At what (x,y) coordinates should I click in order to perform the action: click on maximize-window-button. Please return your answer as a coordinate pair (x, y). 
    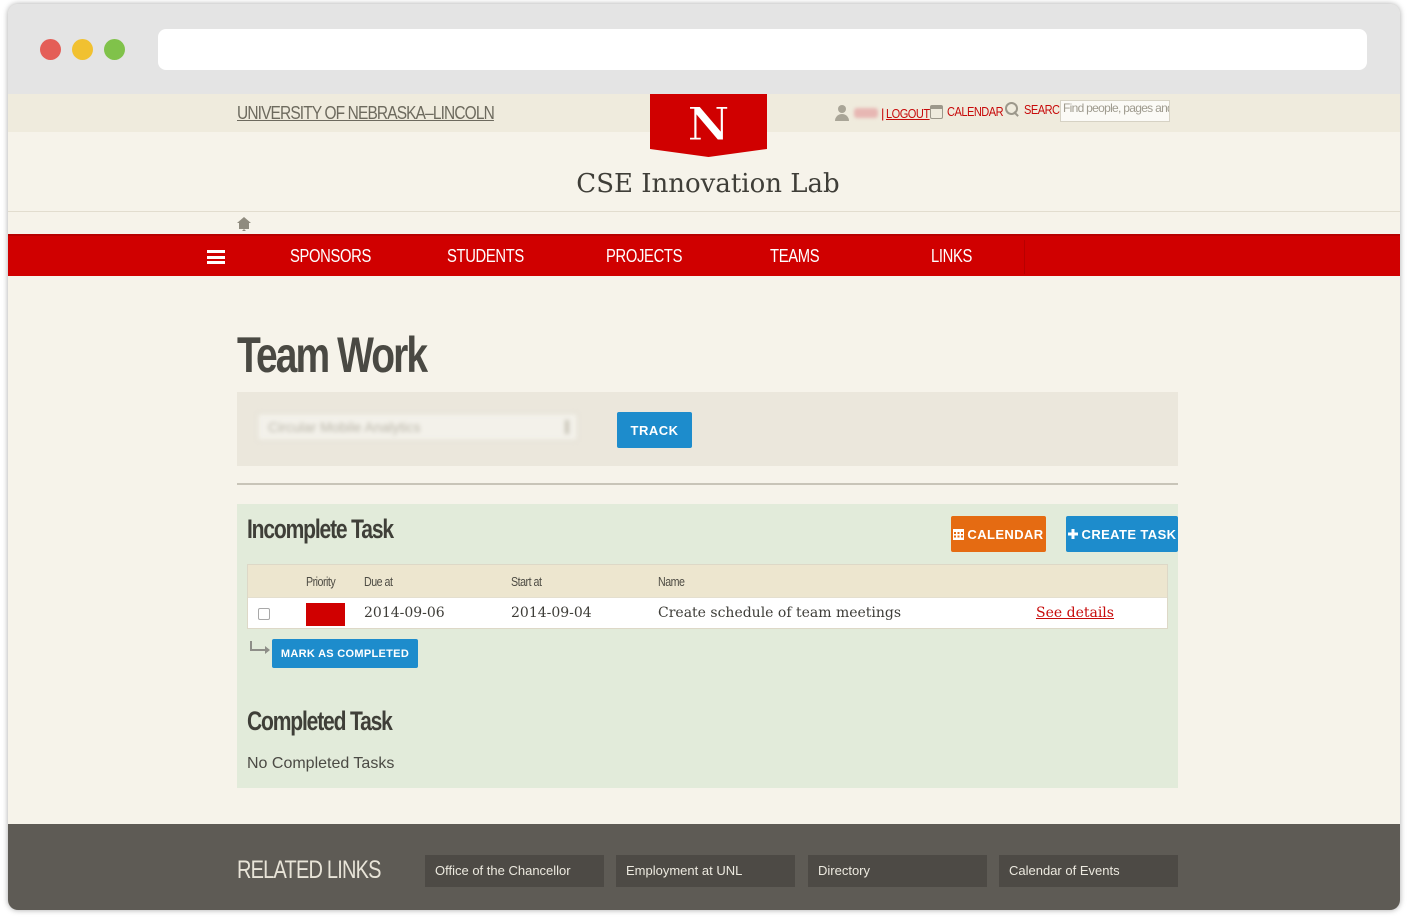
    Looking at the image, I should click on (114, 49).